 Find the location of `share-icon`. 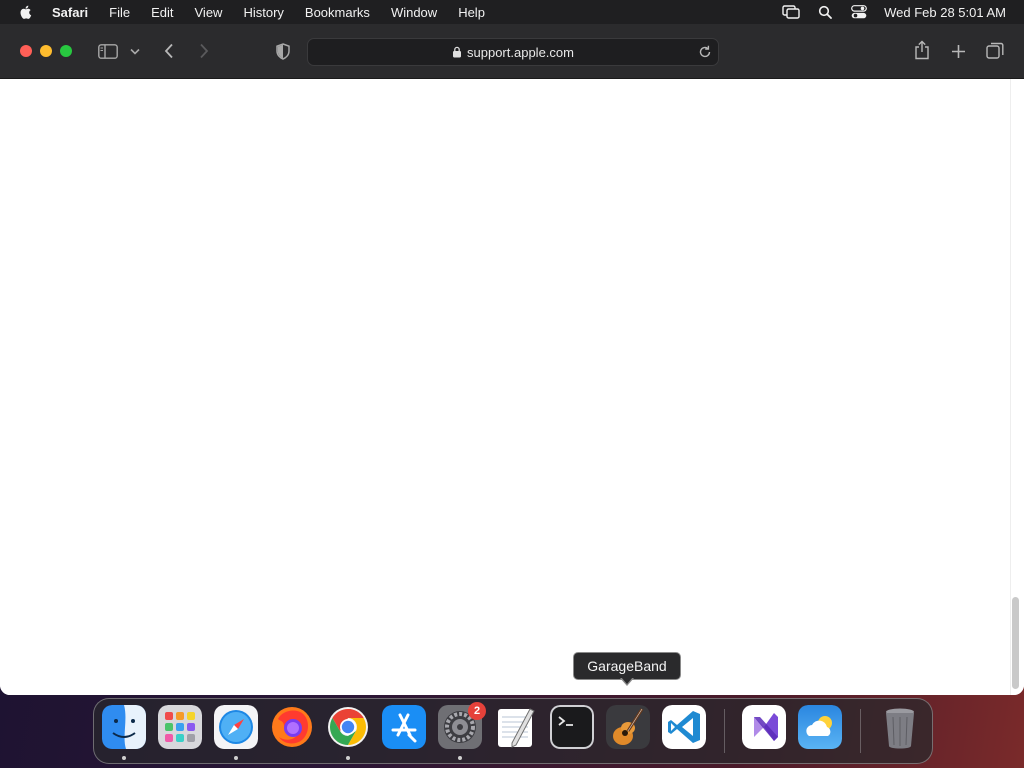

share-icon is located at coordinates (922, 50).